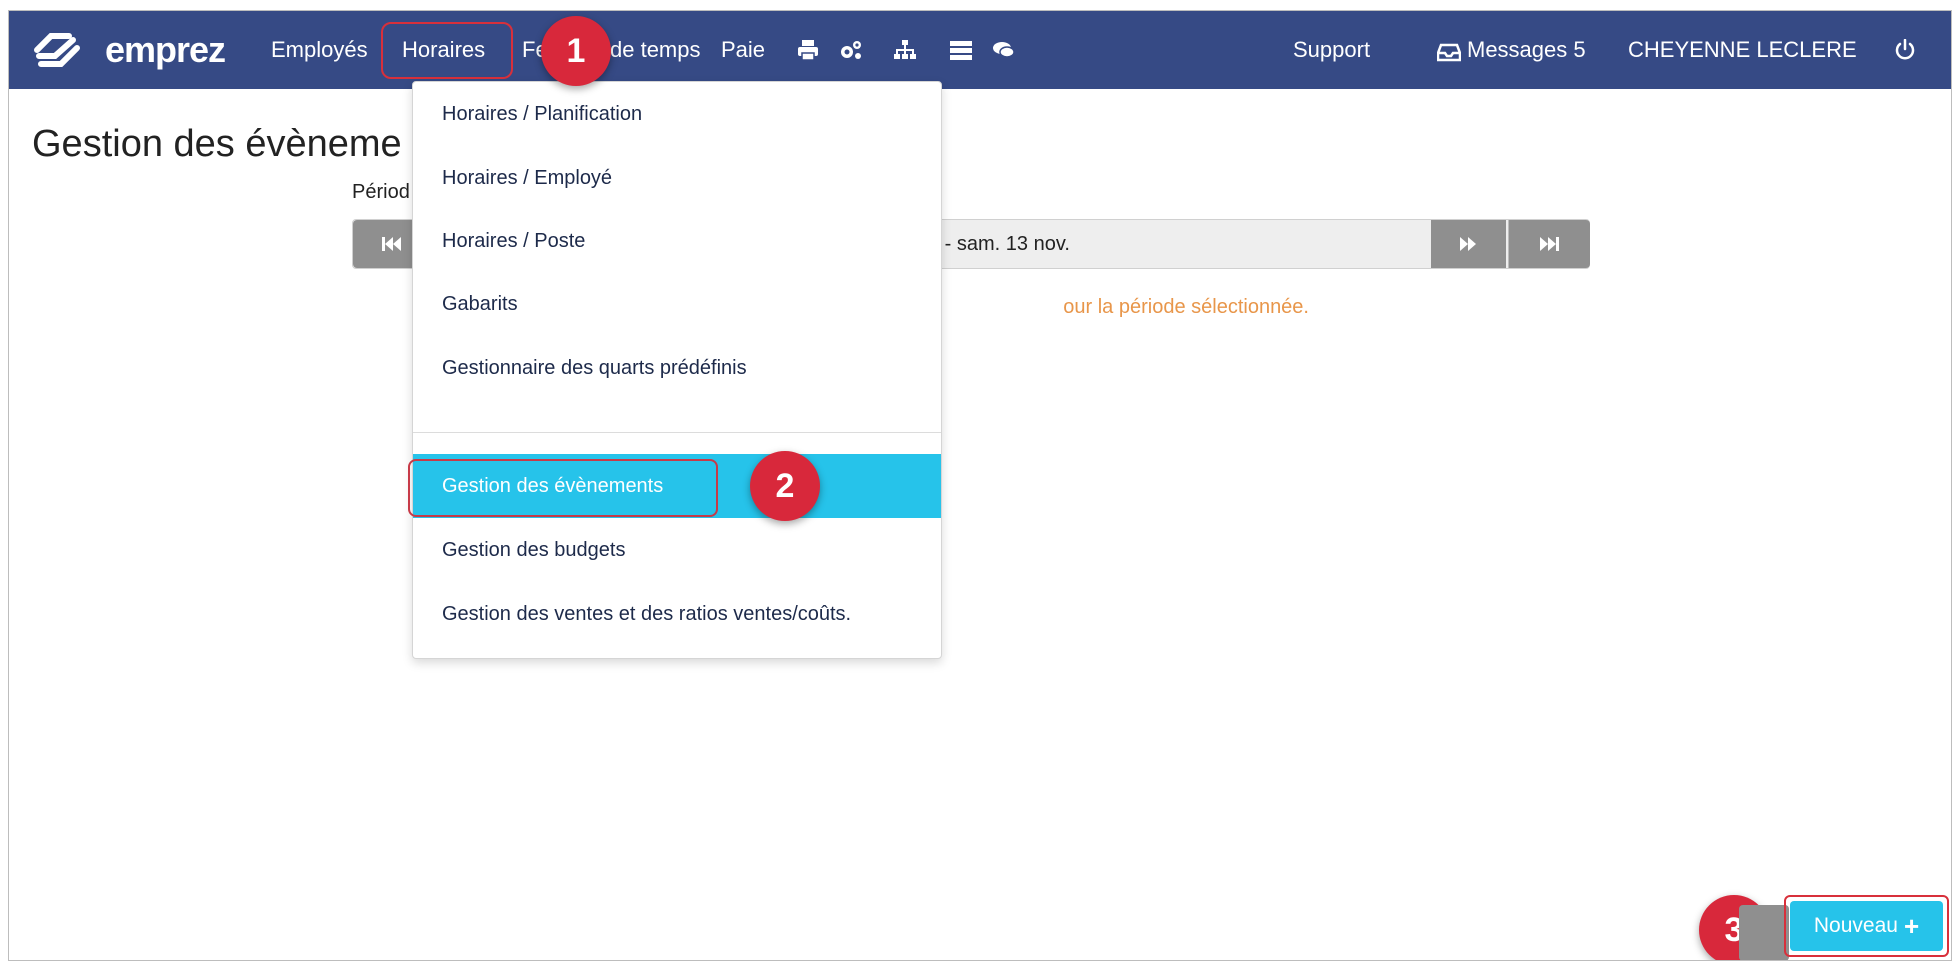 The image size is (1960, 970). What do you see at coordinates (381, 192) in the screenshot?
I see `period-label: Périod` at bounding box center [381, 192].